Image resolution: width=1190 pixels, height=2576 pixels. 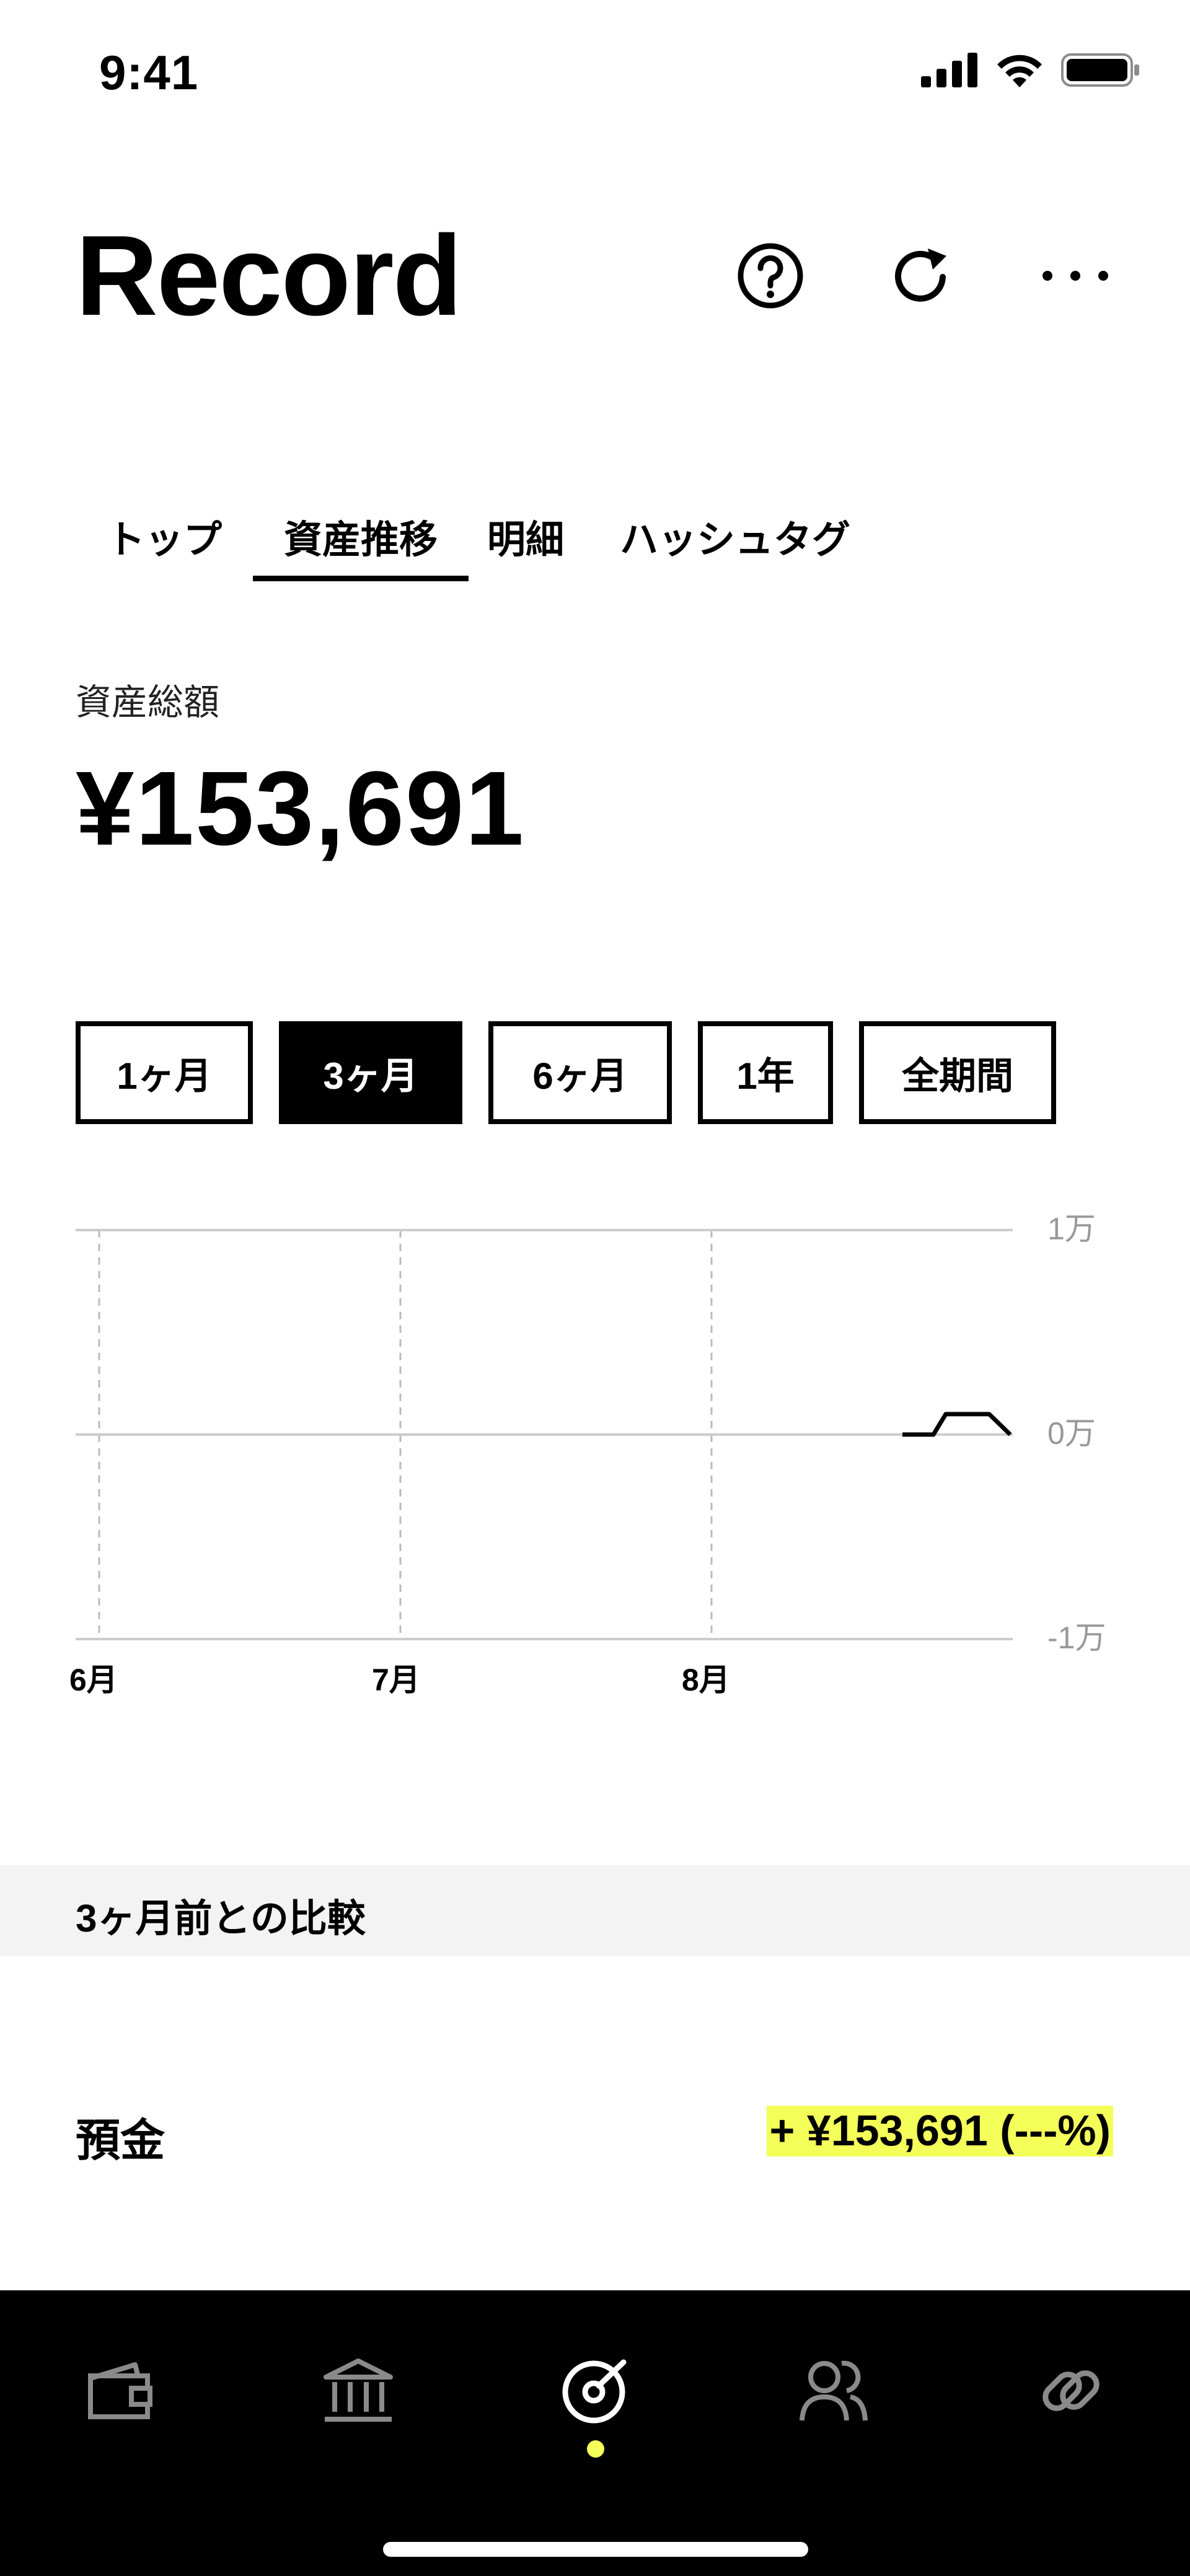 What do you see at coordinates (735, 540) in the screenshot?
I see `tab-label: ハッシュタグ` at bounding box center [735, 540].